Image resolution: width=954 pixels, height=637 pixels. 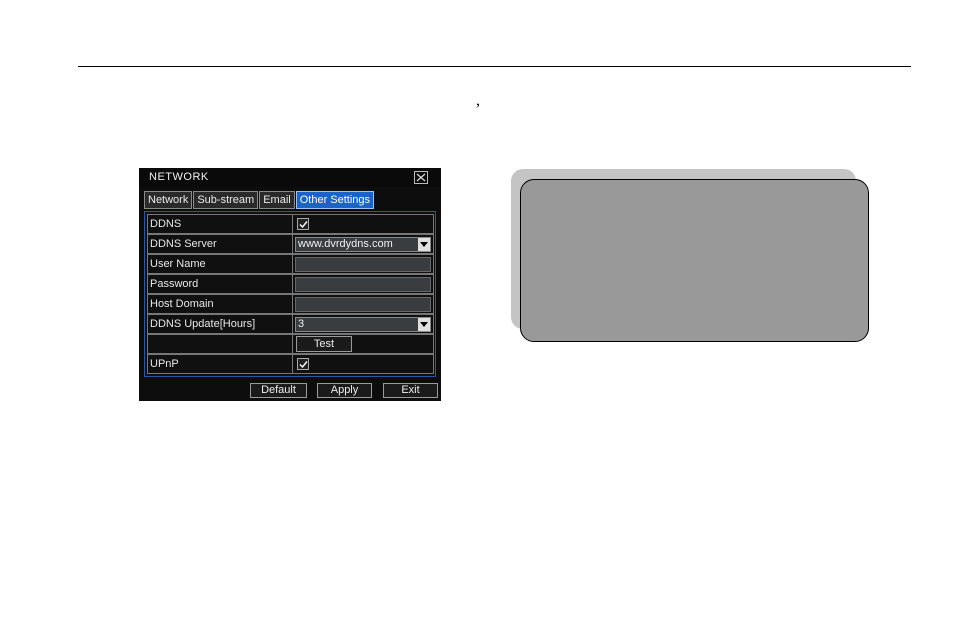 I want to click on close-icon, so click(x=421, y=177).